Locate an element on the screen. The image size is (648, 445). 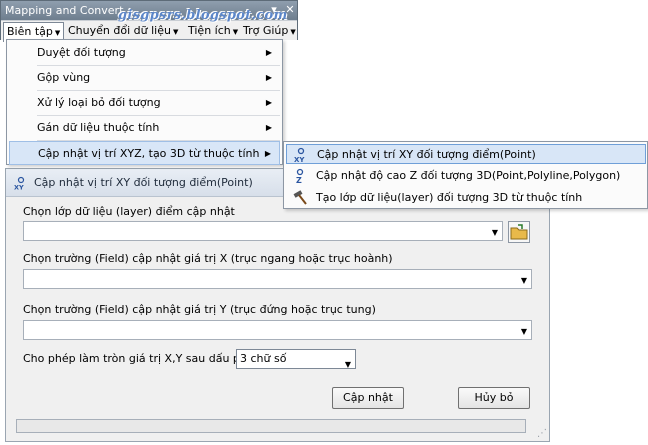
menu-label: Chuyển đổi dữ liệu is located at coordinates (119, 30).